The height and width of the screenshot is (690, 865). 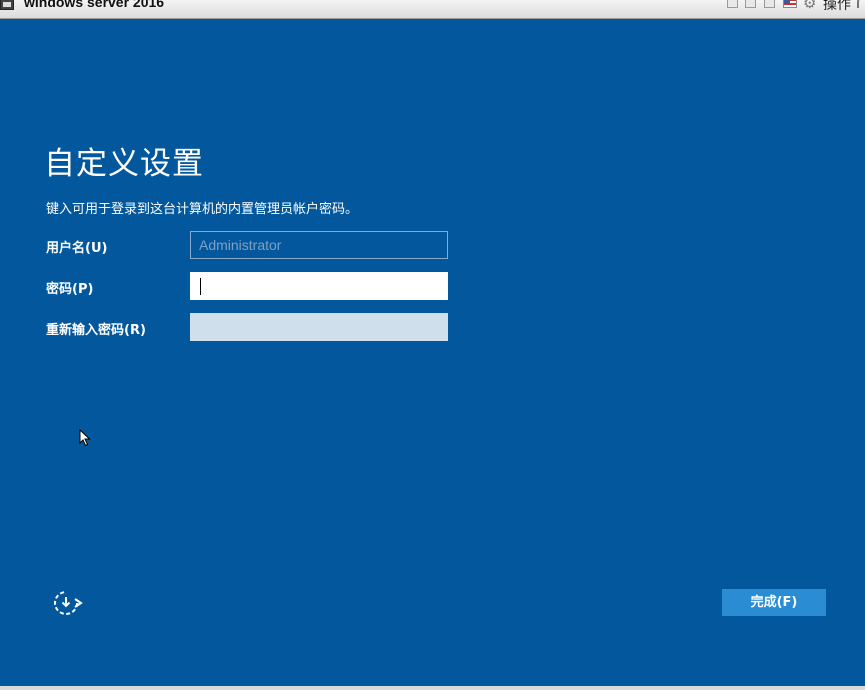 I want to click on vm-title-bar: windows server 2016 ⚙ 操作, so click(x=432, y=9).